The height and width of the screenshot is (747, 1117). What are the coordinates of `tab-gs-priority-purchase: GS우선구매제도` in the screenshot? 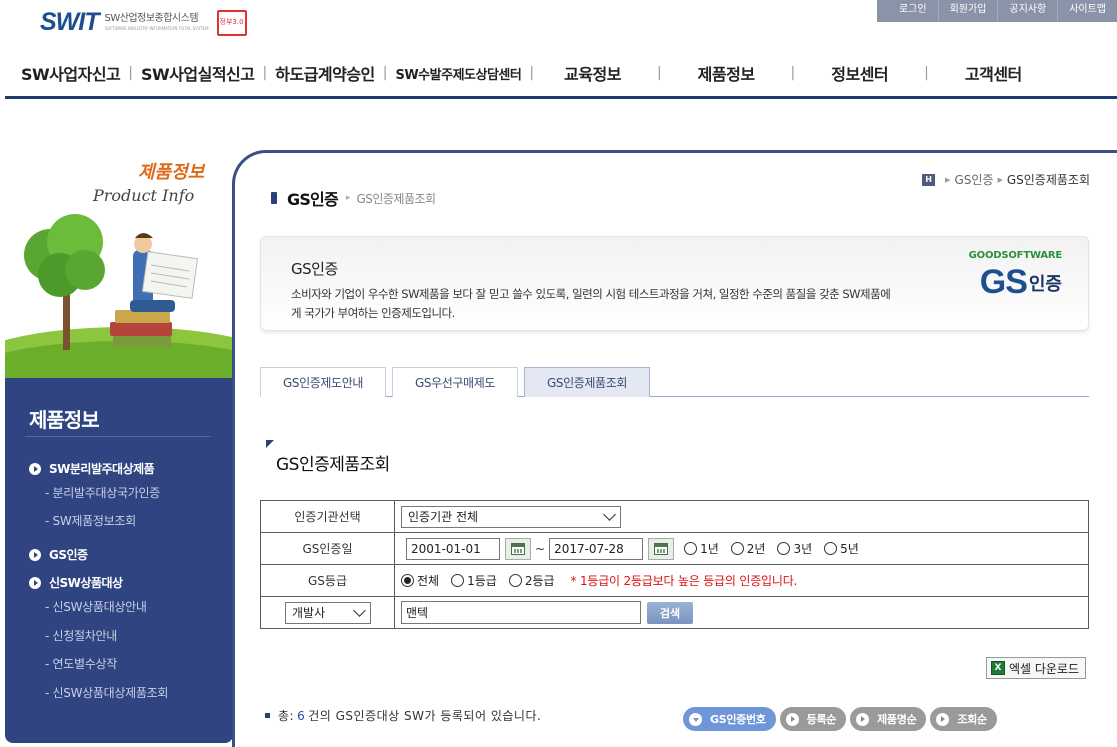 It's located at (455, 382).